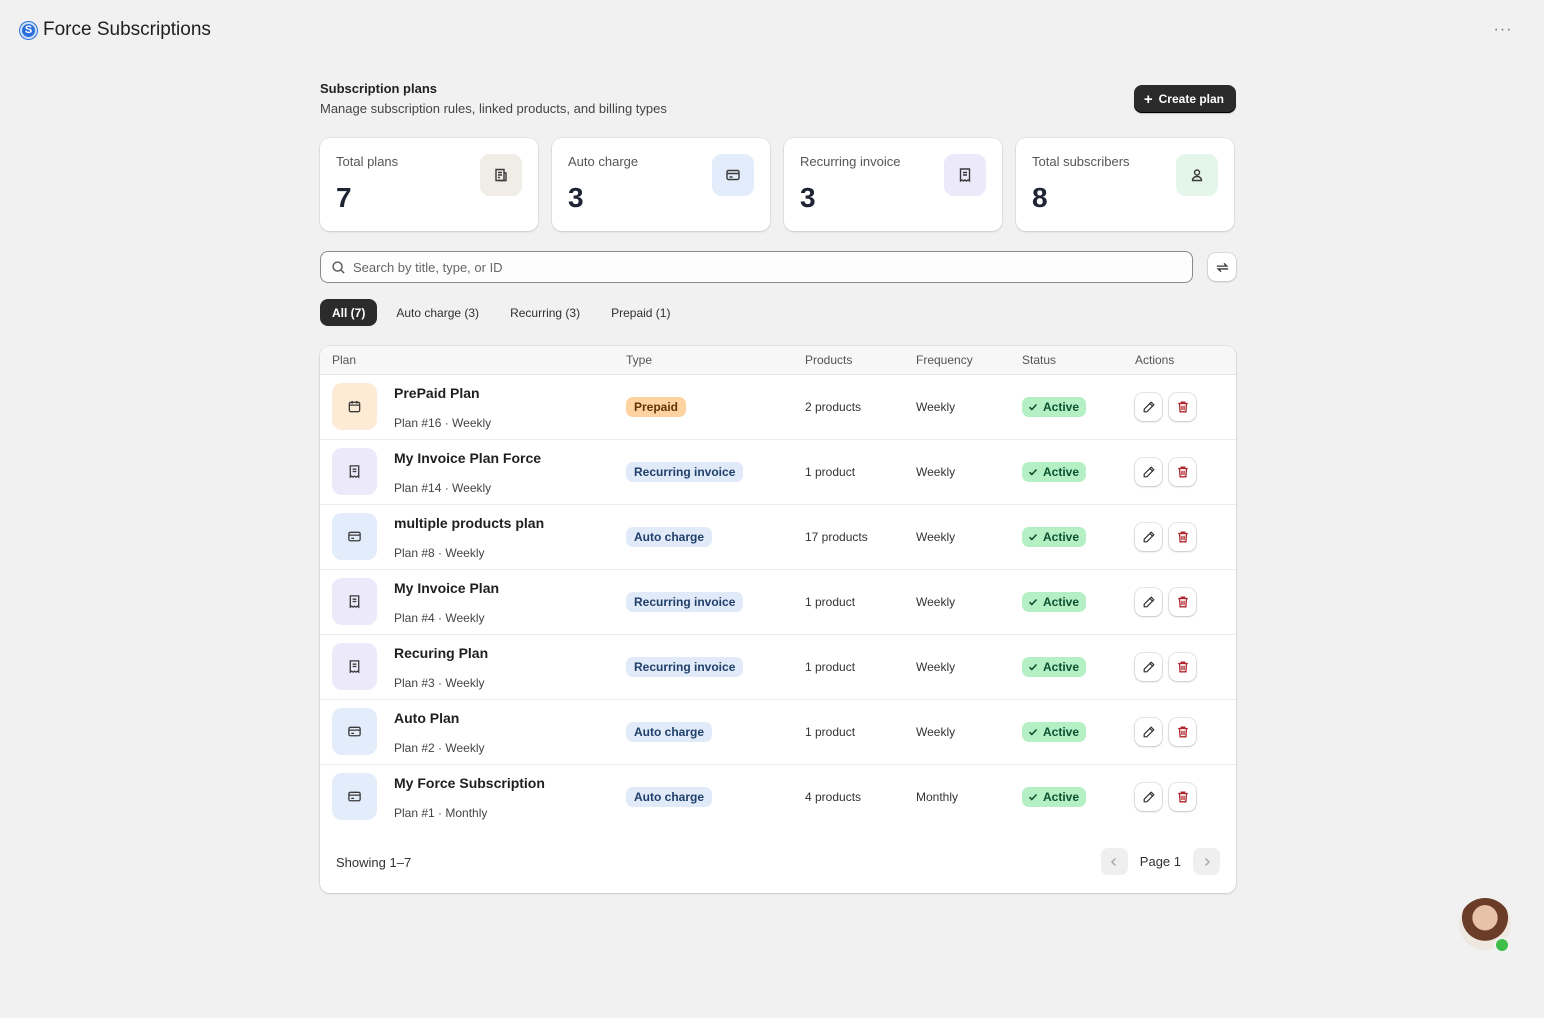 Image resolution: width=1544 pixels, height=1018 pixels. What do you see at coordinates (1125, 184) in the screenshot?
I see `stat-card-total-subscribers: Total subscribers 8` at bounding box center [1125, 184].